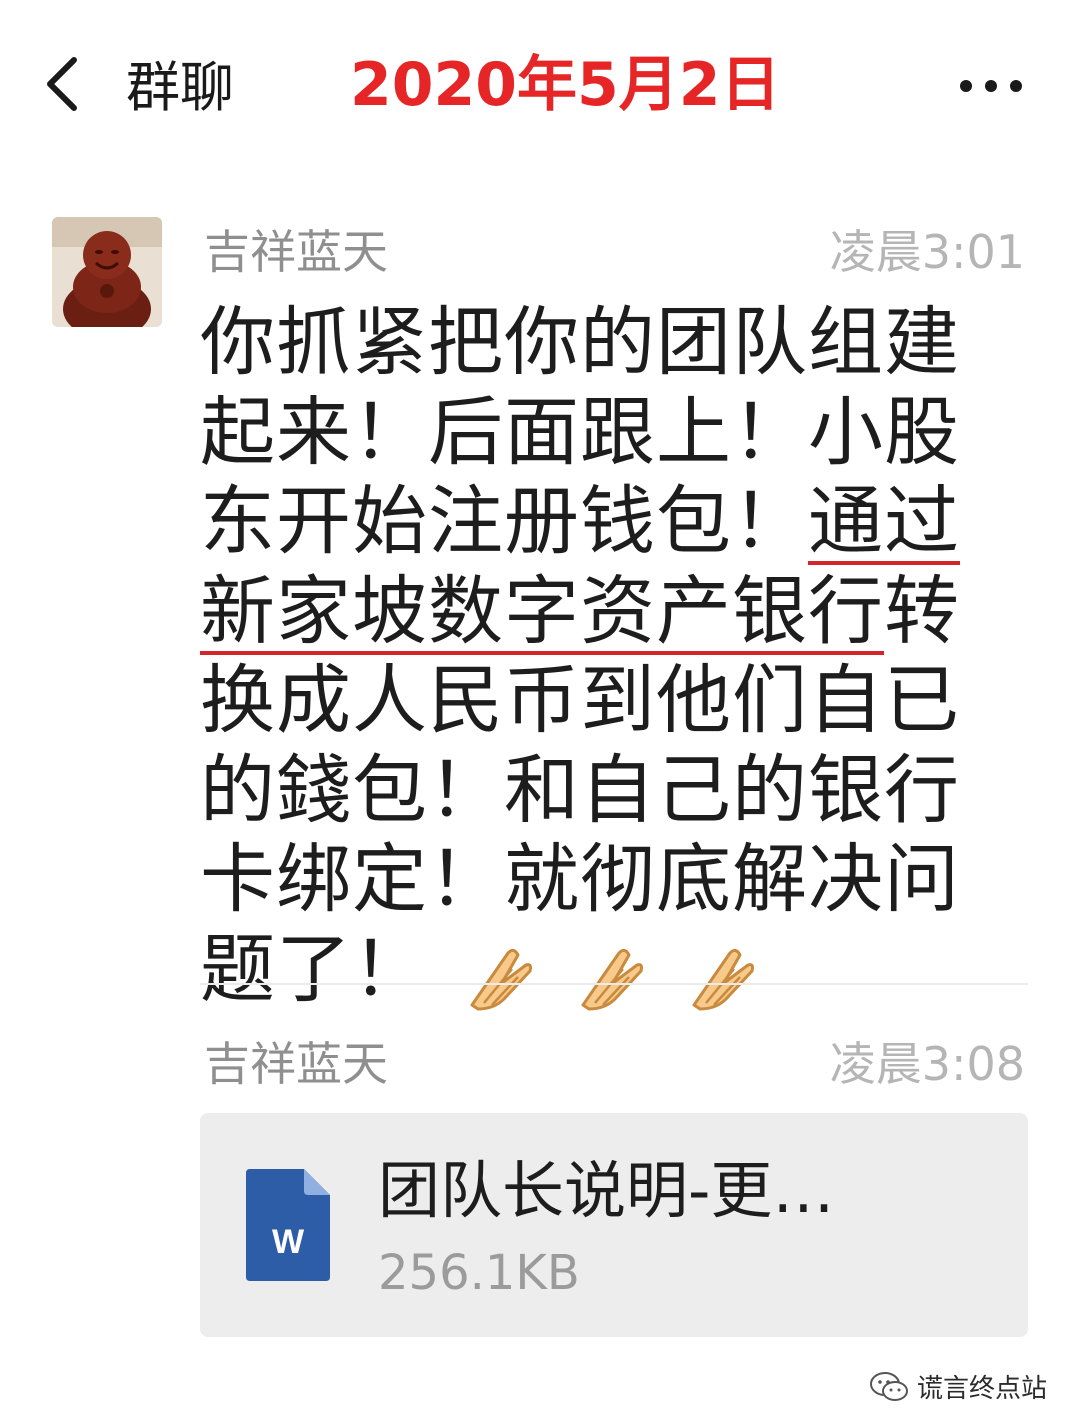 This screenshot has height=1425, width=1079. What do you see at coordinates (981, 1389) in the screenshot?
I see `watermark-text: 谎言终点站` at bounding box center [981, 1389].